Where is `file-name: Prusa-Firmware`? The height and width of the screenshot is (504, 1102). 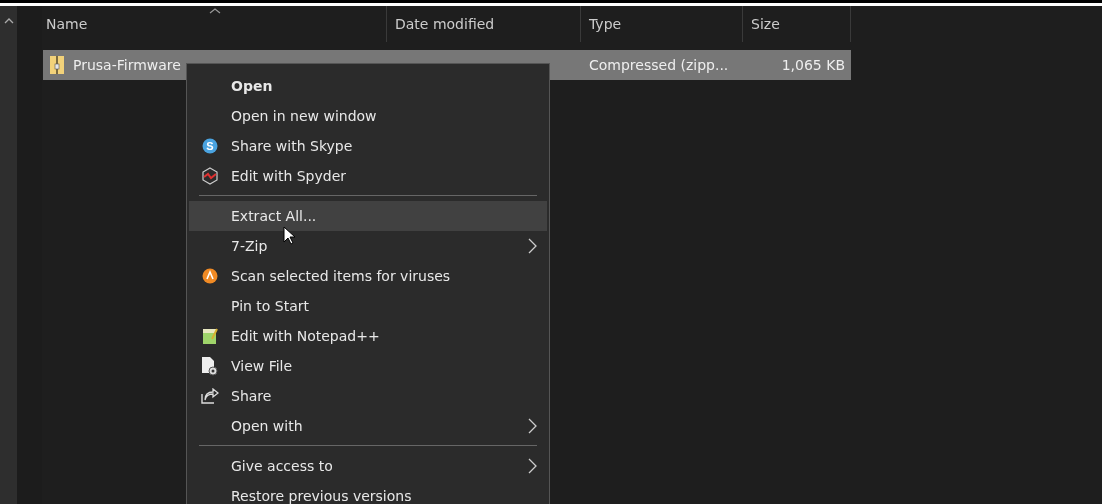
file-name: Prusa-Firmware is located at coordinates (127, 65).